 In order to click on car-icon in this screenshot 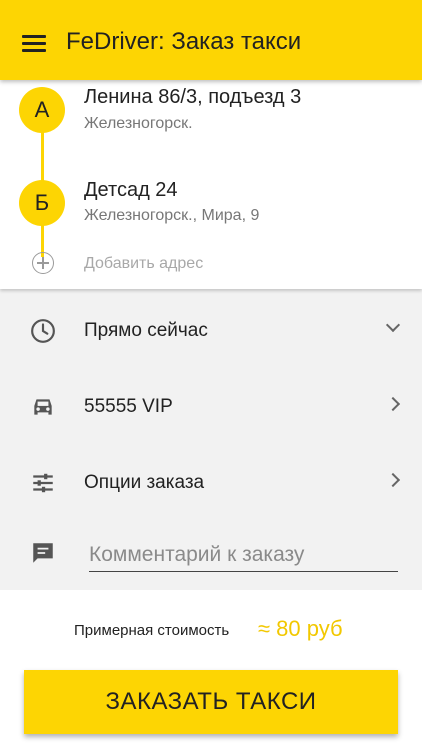, I will do `click(43, 407)`.